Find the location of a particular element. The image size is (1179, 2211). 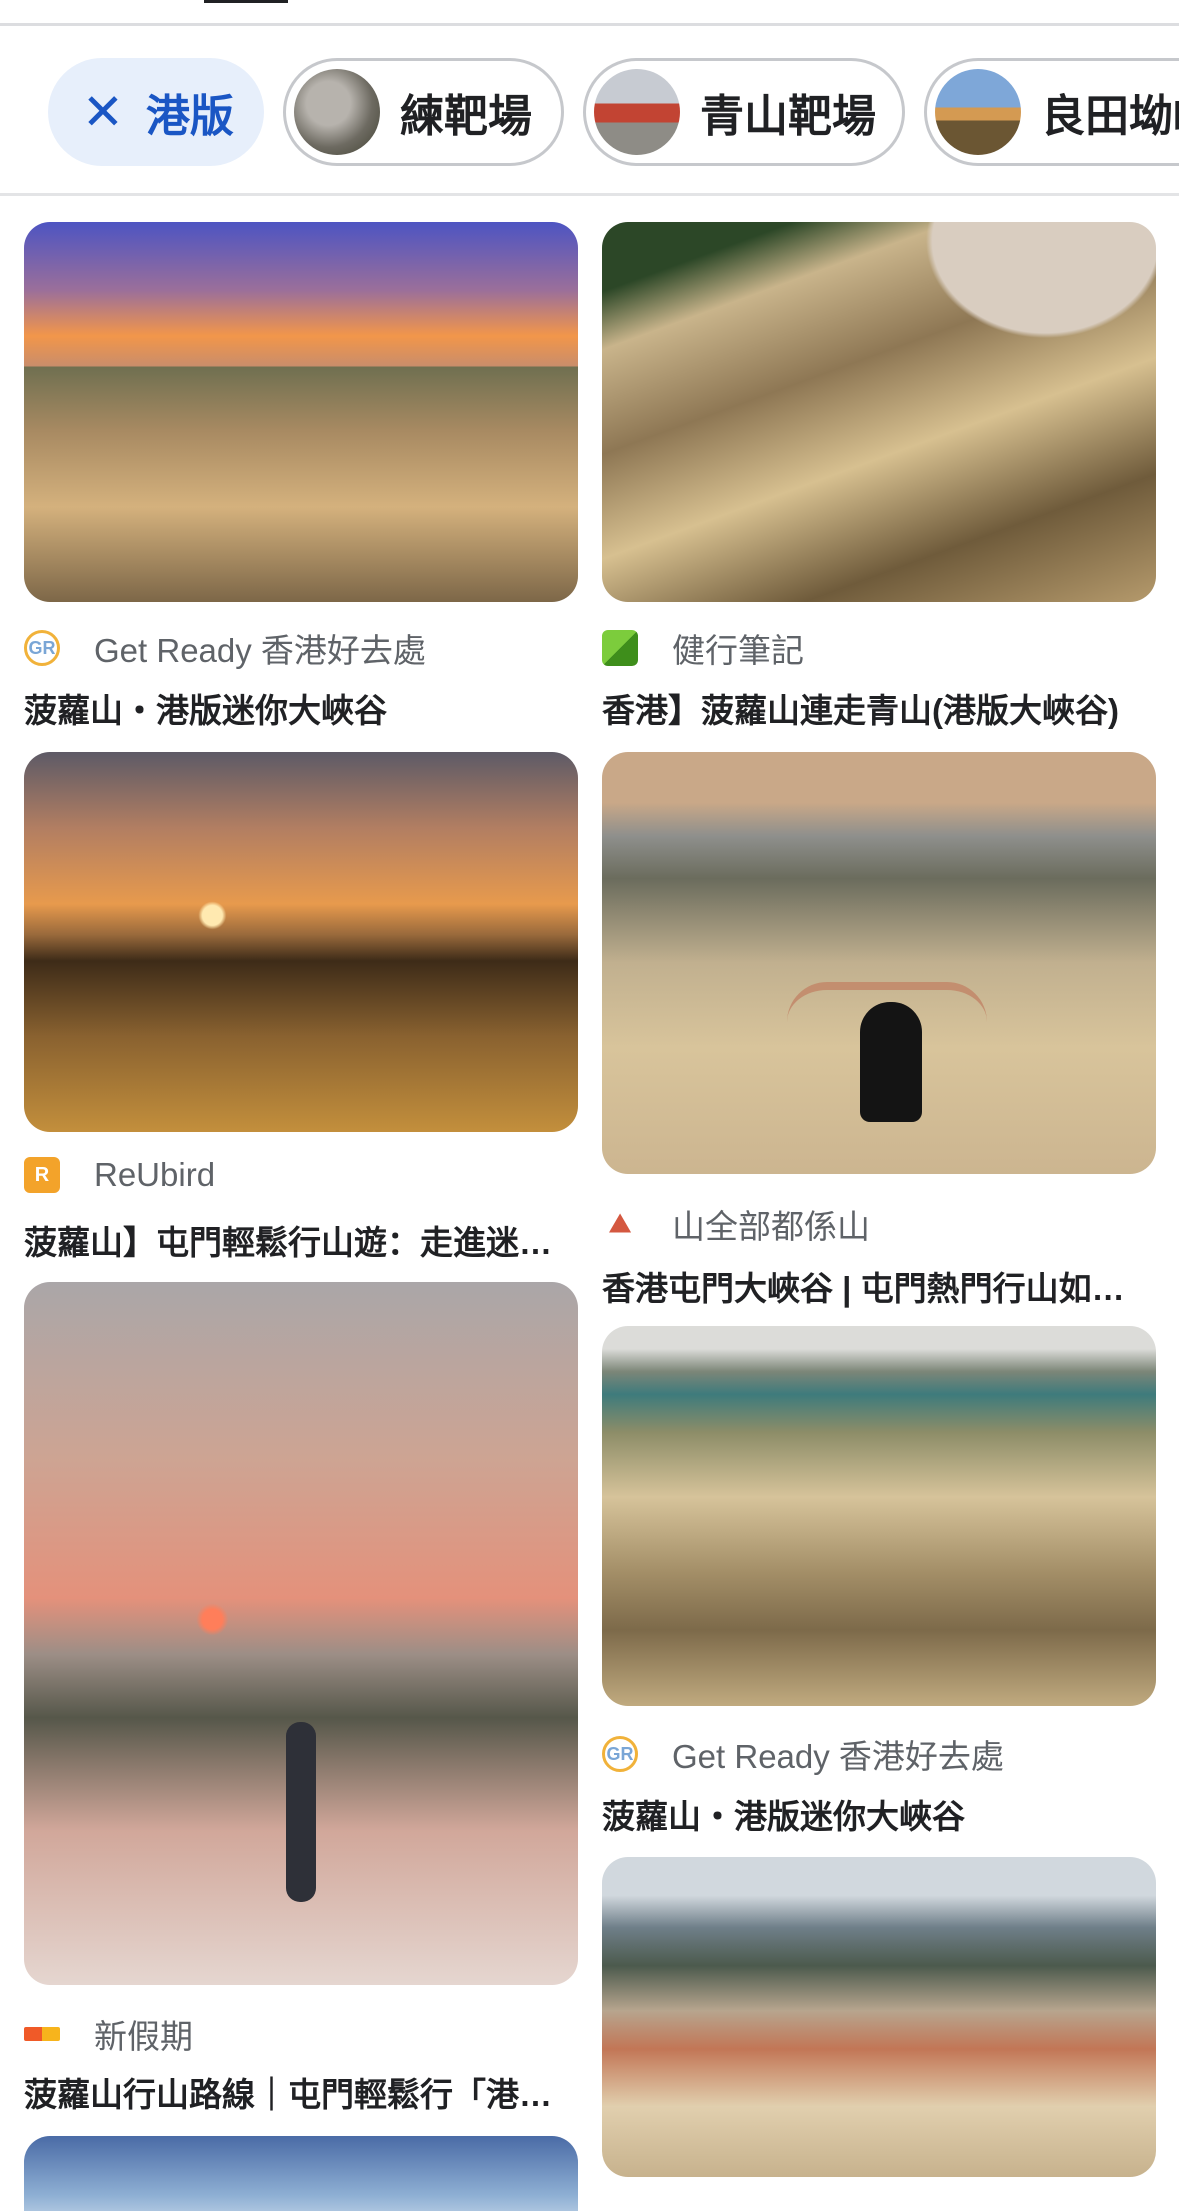

filter-chips-bar: ✕ 港版 練靶場 青山靶場 良田坳嶼 is located at coordinates (589, 111).